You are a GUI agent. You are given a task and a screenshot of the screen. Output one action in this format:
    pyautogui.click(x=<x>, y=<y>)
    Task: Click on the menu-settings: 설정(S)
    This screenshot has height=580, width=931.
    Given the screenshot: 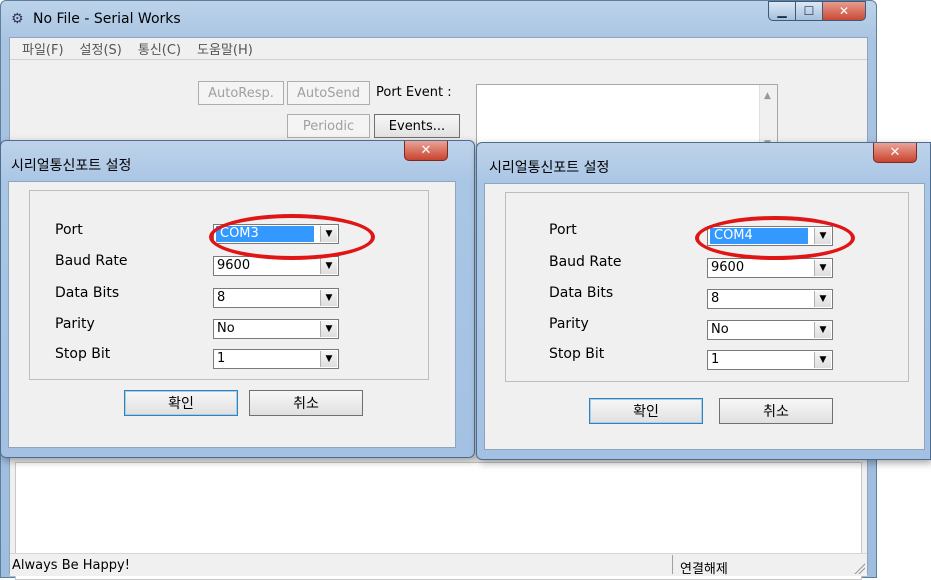 What is the action you would take?
    pyautogui.click(x=101, y=48)
    